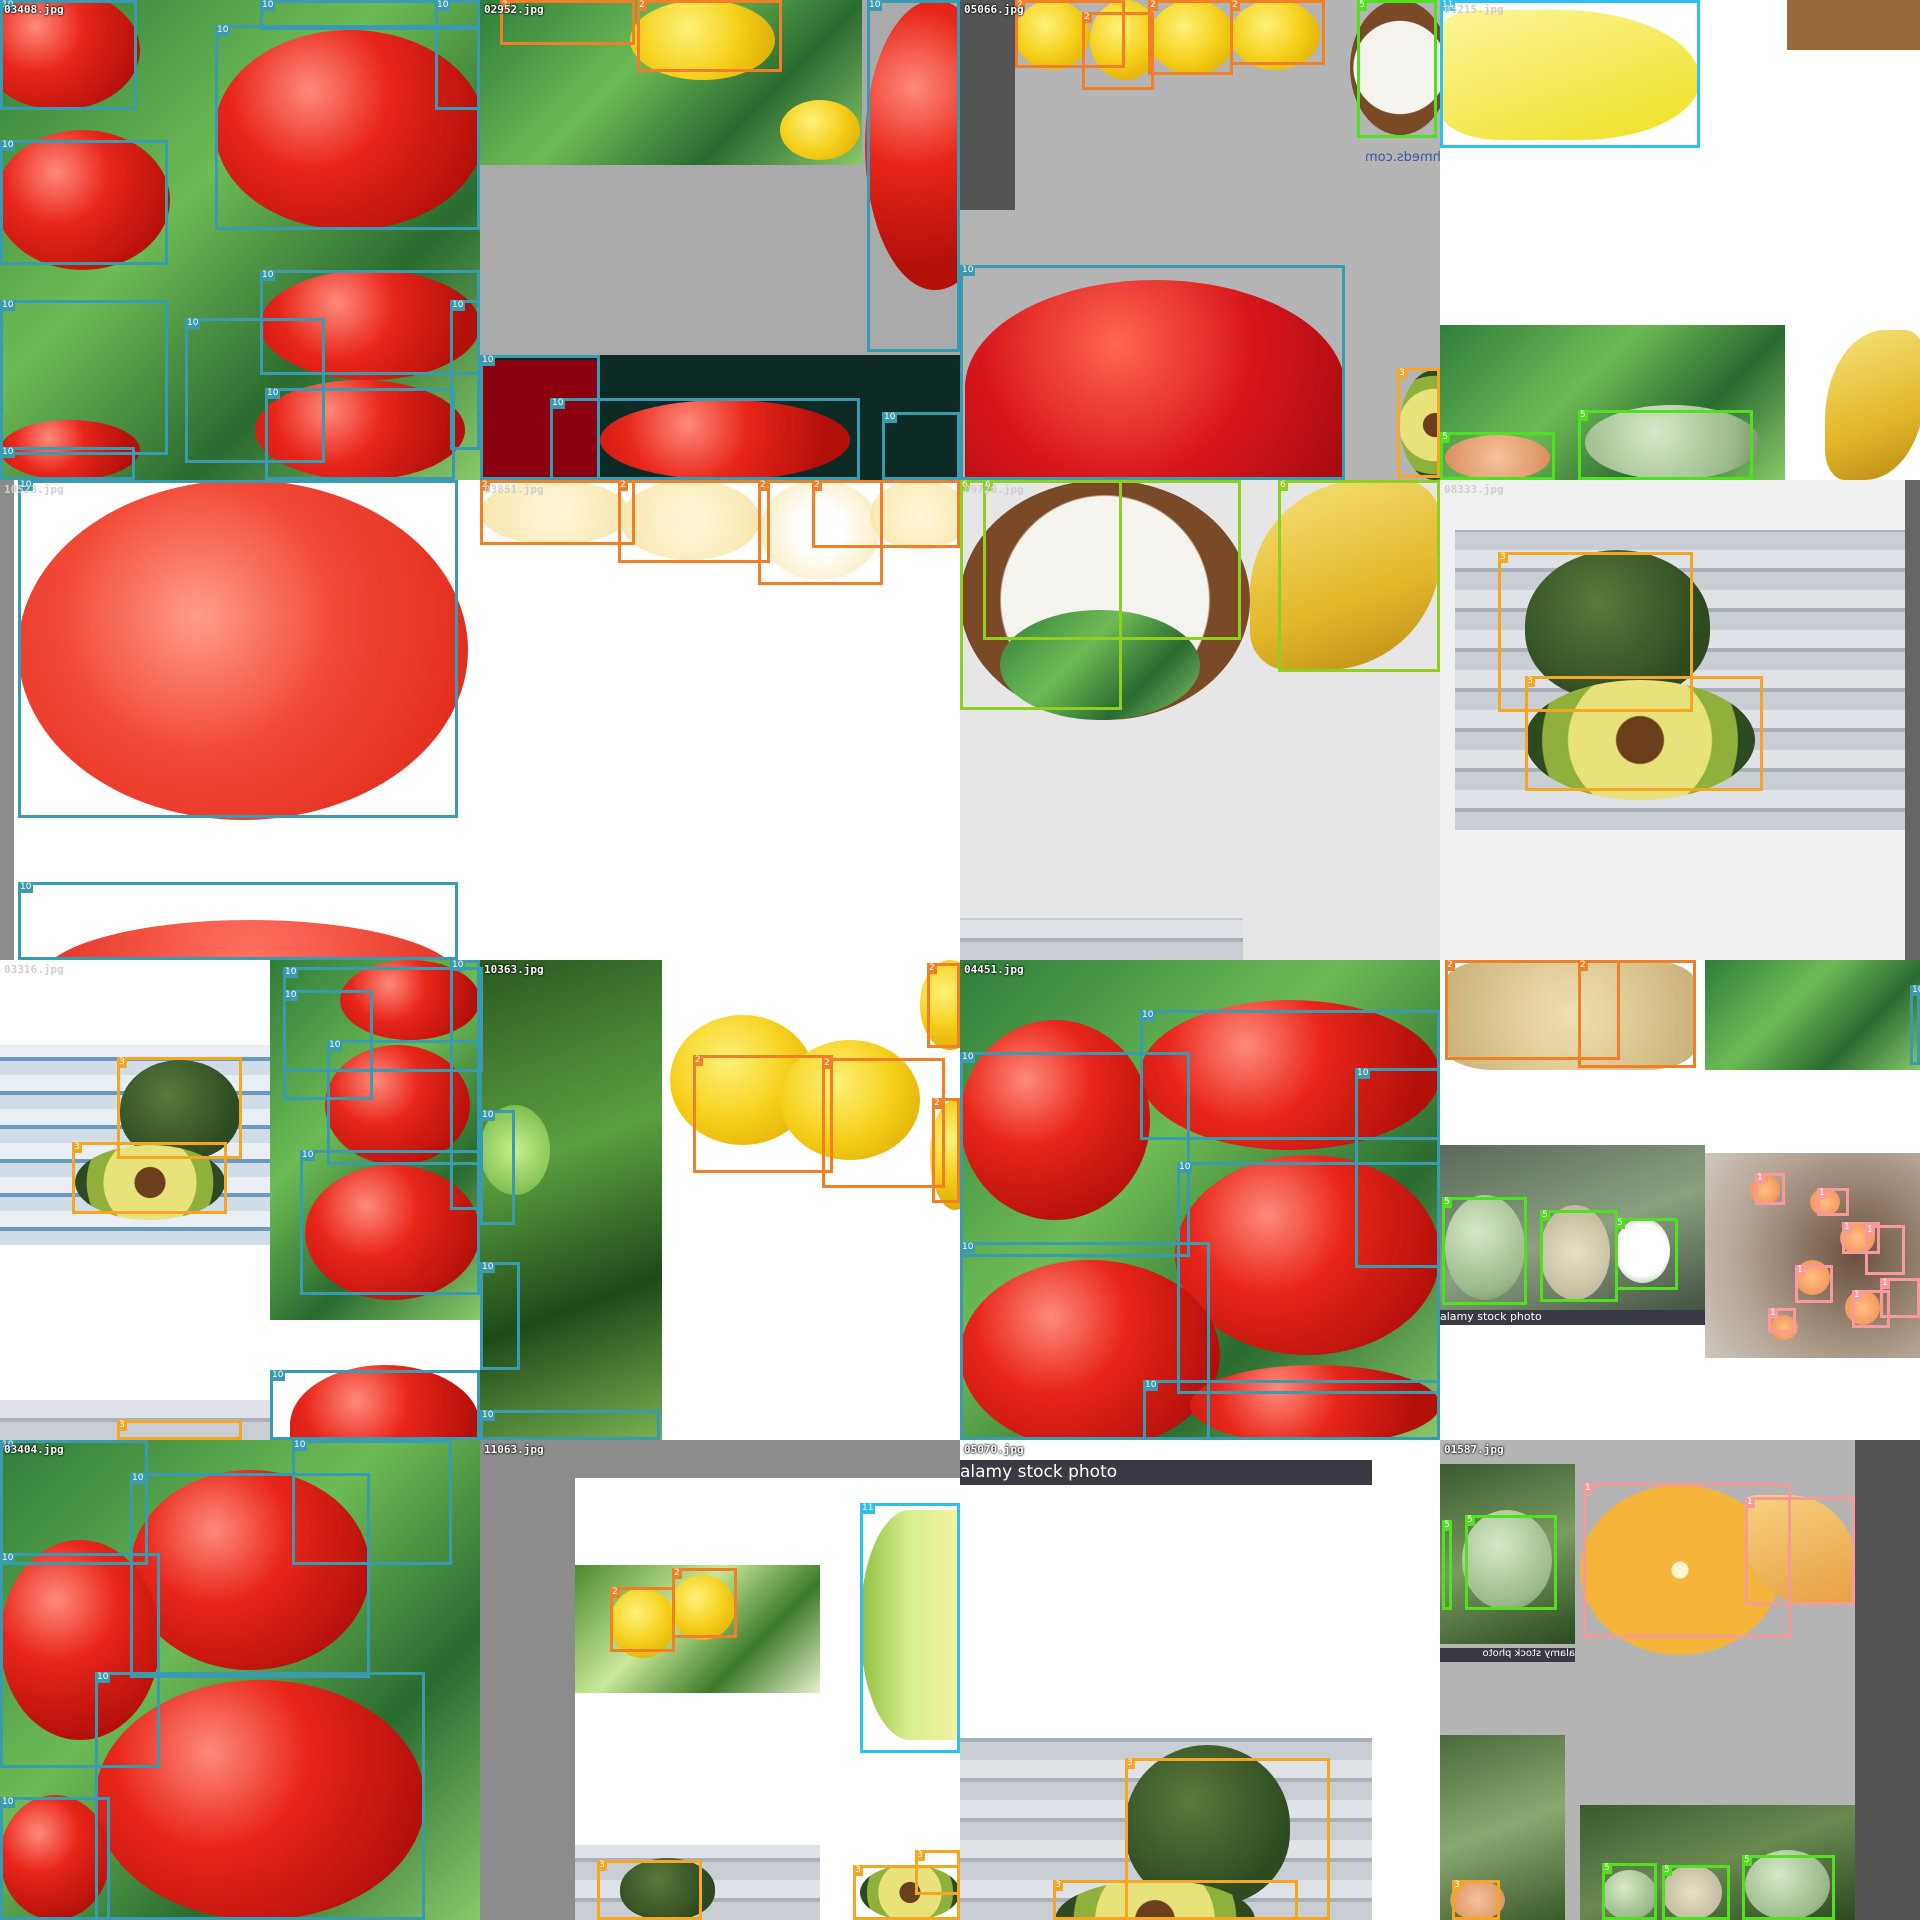  What do you see at coordinates (868, 1508) in the screenshot?
I see `bounding-box-label: 11` at bounding box center [868, 1508].